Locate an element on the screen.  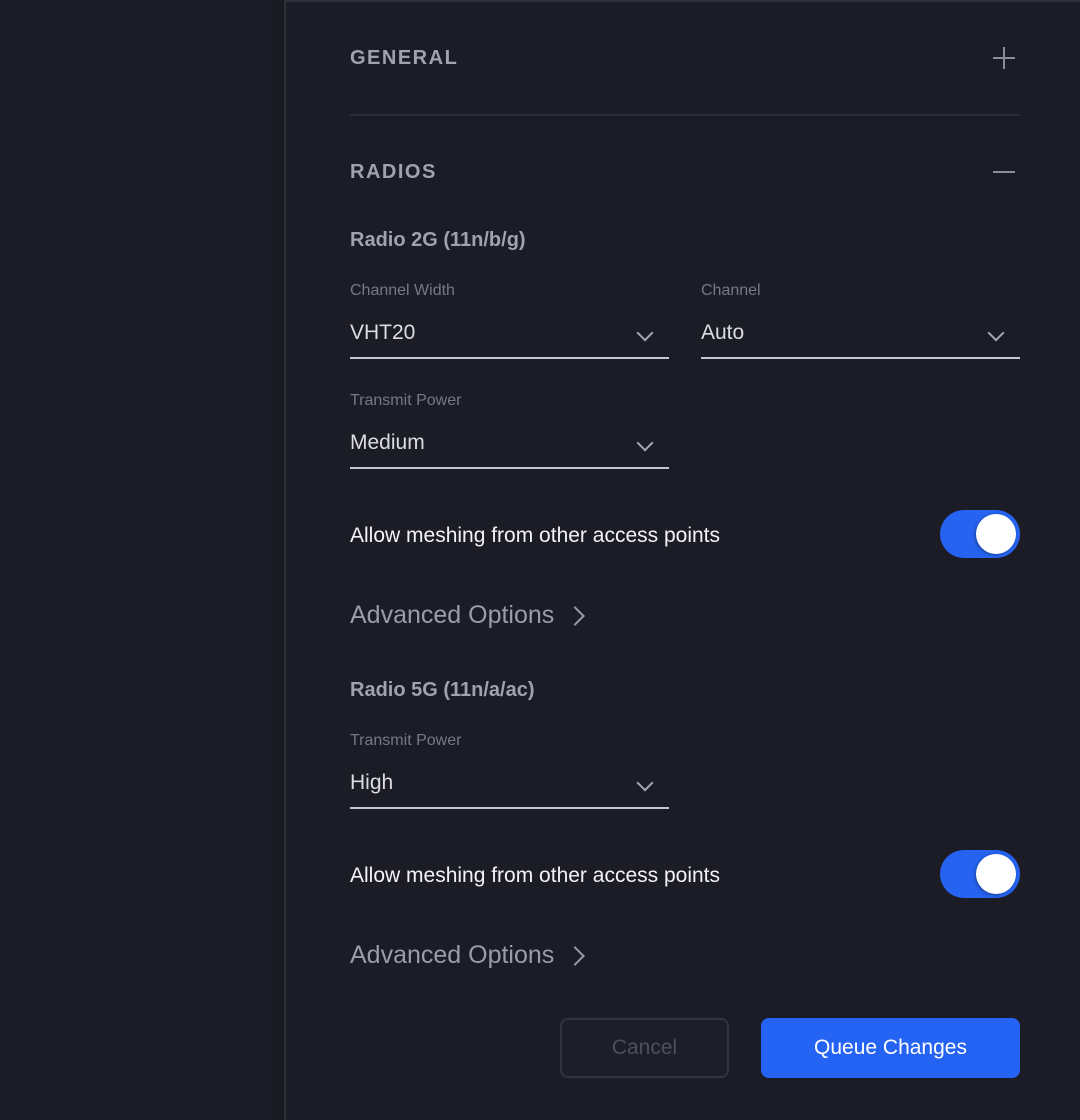
meshing-2g-label: Allow meshing from other access points is located at coordinates (535, 535).